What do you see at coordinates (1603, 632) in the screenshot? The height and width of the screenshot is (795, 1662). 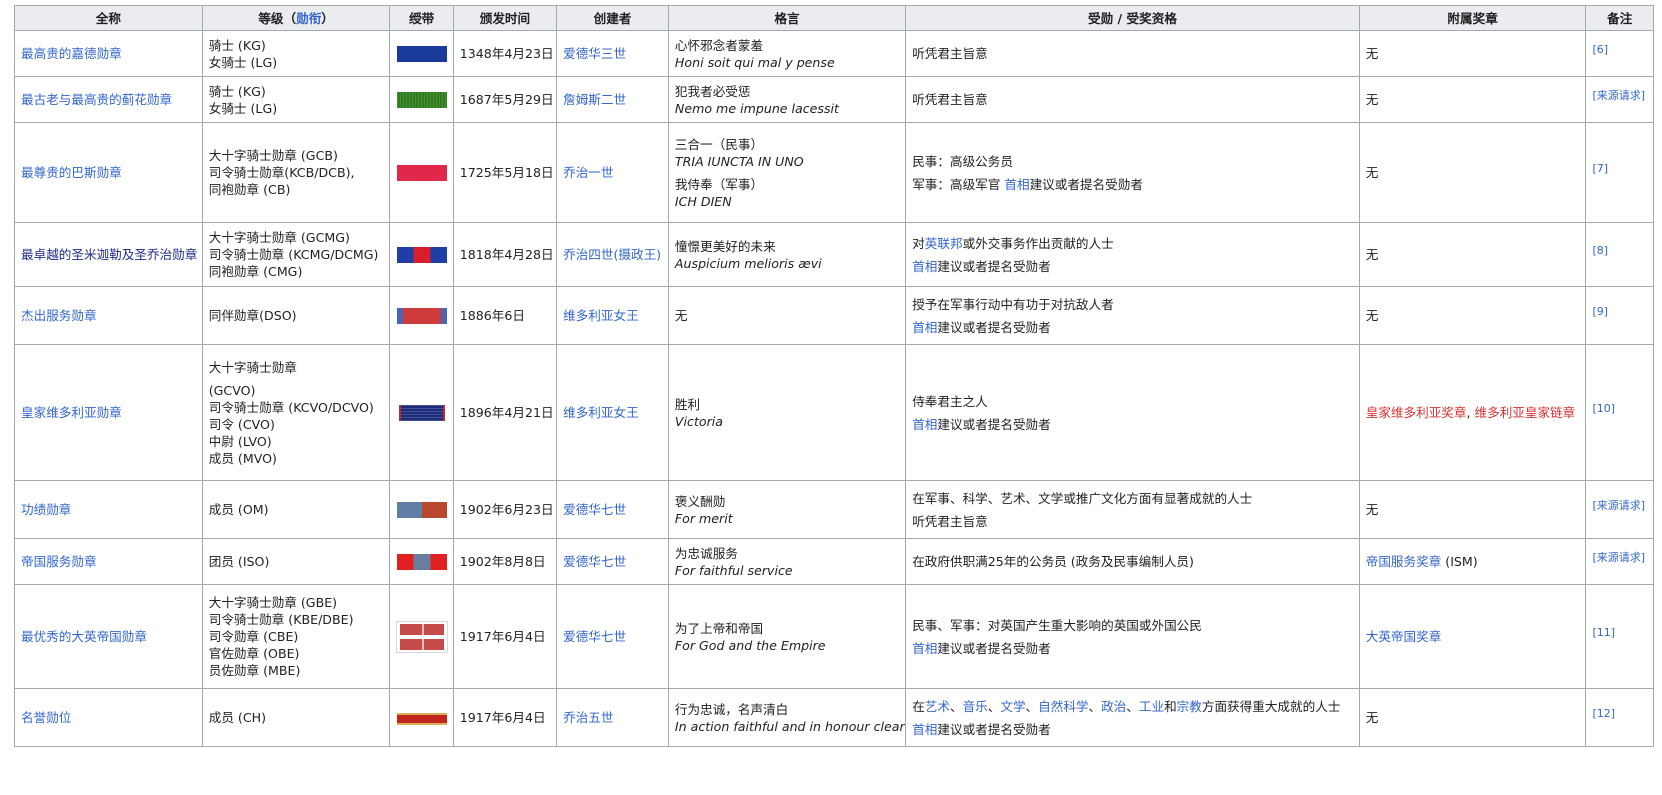 I see `reference-note: [11]` at bounding box center [1603, 632].